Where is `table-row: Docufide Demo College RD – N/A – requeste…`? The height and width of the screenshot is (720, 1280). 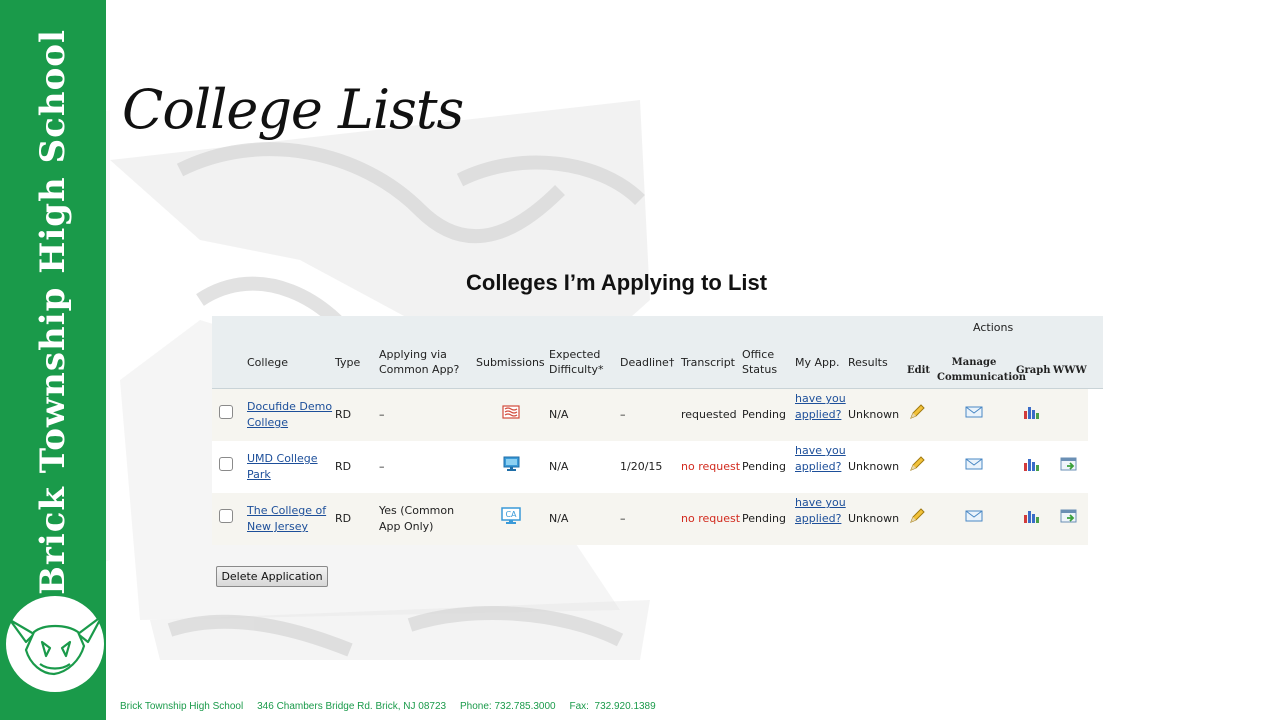
table-row: Docufide Demo College RD – N/A – requeste… is located at coordinates (650, 415).